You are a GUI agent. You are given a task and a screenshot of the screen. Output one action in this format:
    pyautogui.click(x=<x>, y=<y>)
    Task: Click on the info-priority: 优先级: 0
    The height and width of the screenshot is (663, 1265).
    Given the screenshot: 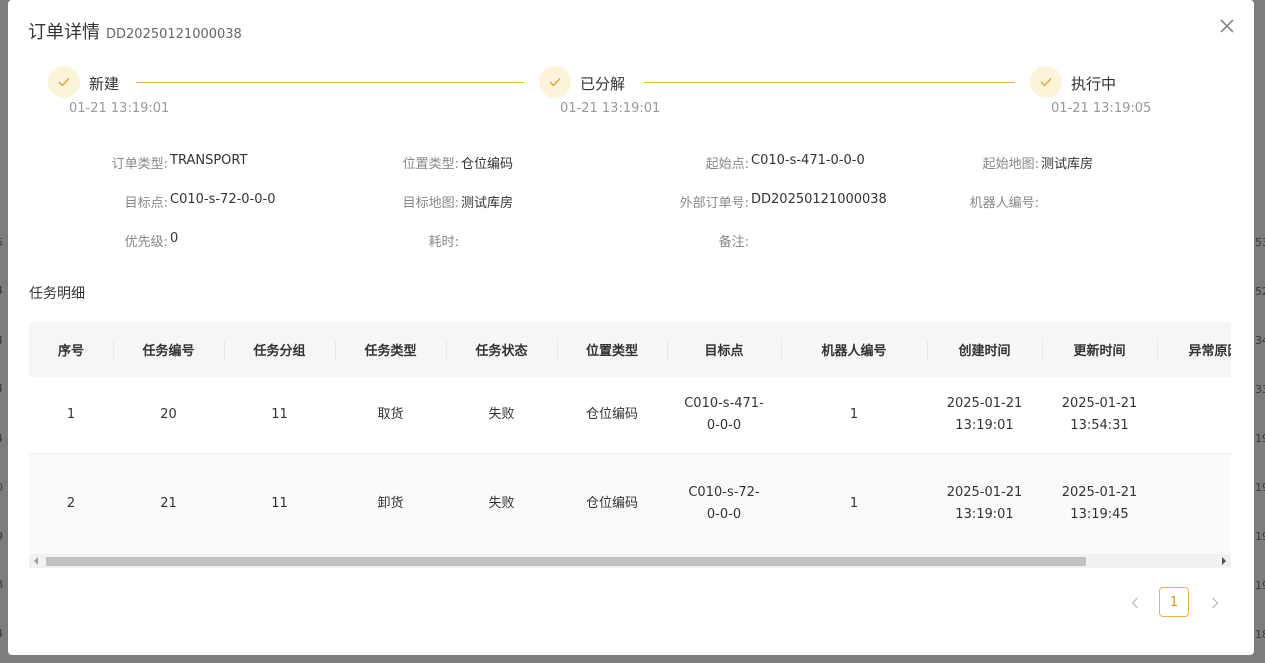 What is the action you would take?
    pyautogui.click(x=152, y=240)
    